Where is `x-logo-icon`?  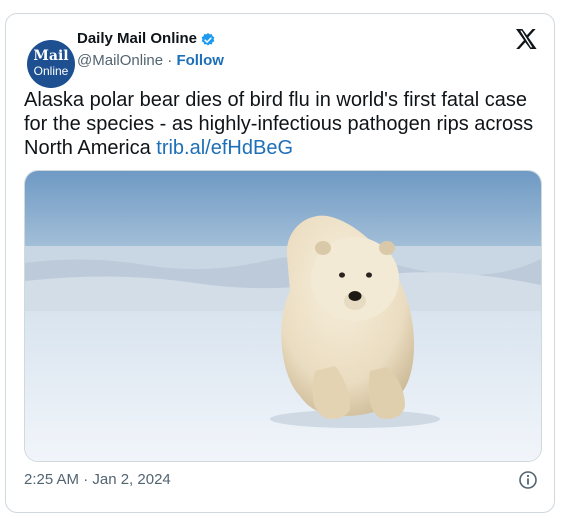
x-logo-icon is located at coordinates (526, 39).